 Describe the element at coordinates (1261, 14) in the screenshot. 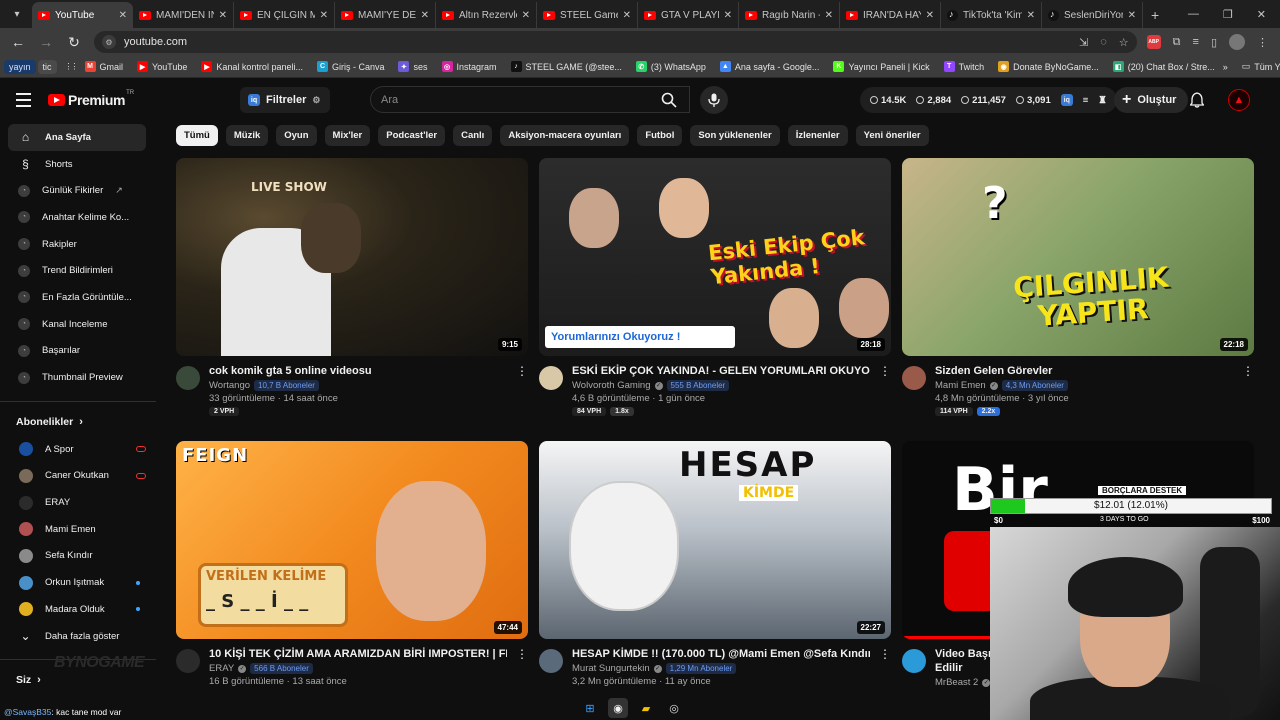

I see `close-window-icon: ✕` at that location.